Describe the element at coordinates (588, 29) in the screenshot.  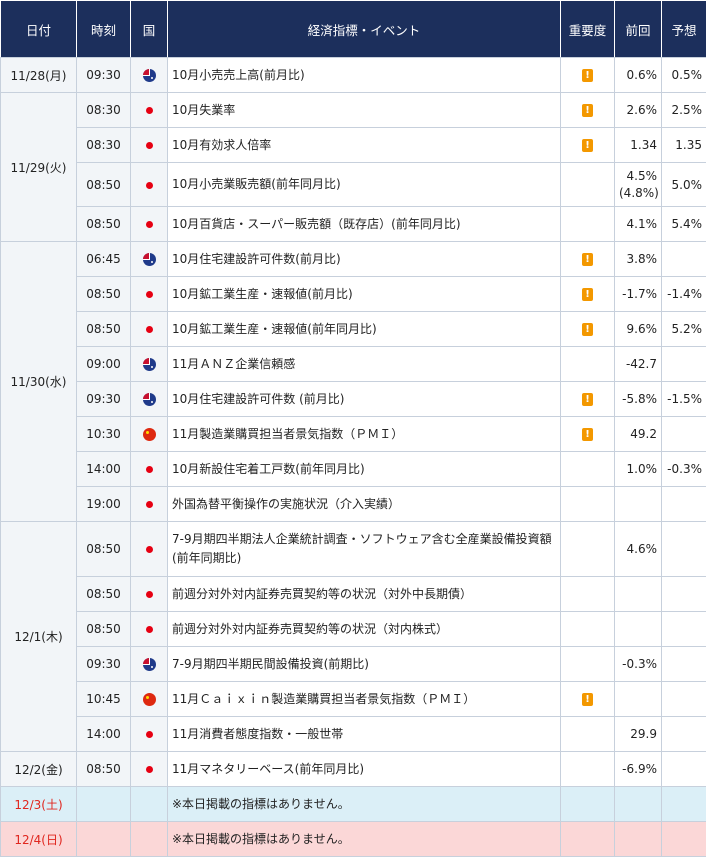
I see `header-importance: 重要度` at that location.